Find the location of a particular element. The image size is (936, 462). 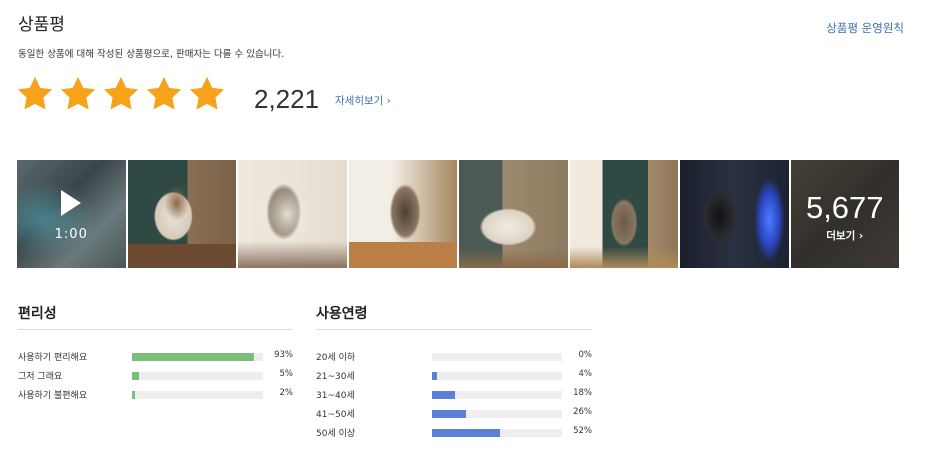

detail-link: 자세히보기 › is located at coordinates (363, 100).